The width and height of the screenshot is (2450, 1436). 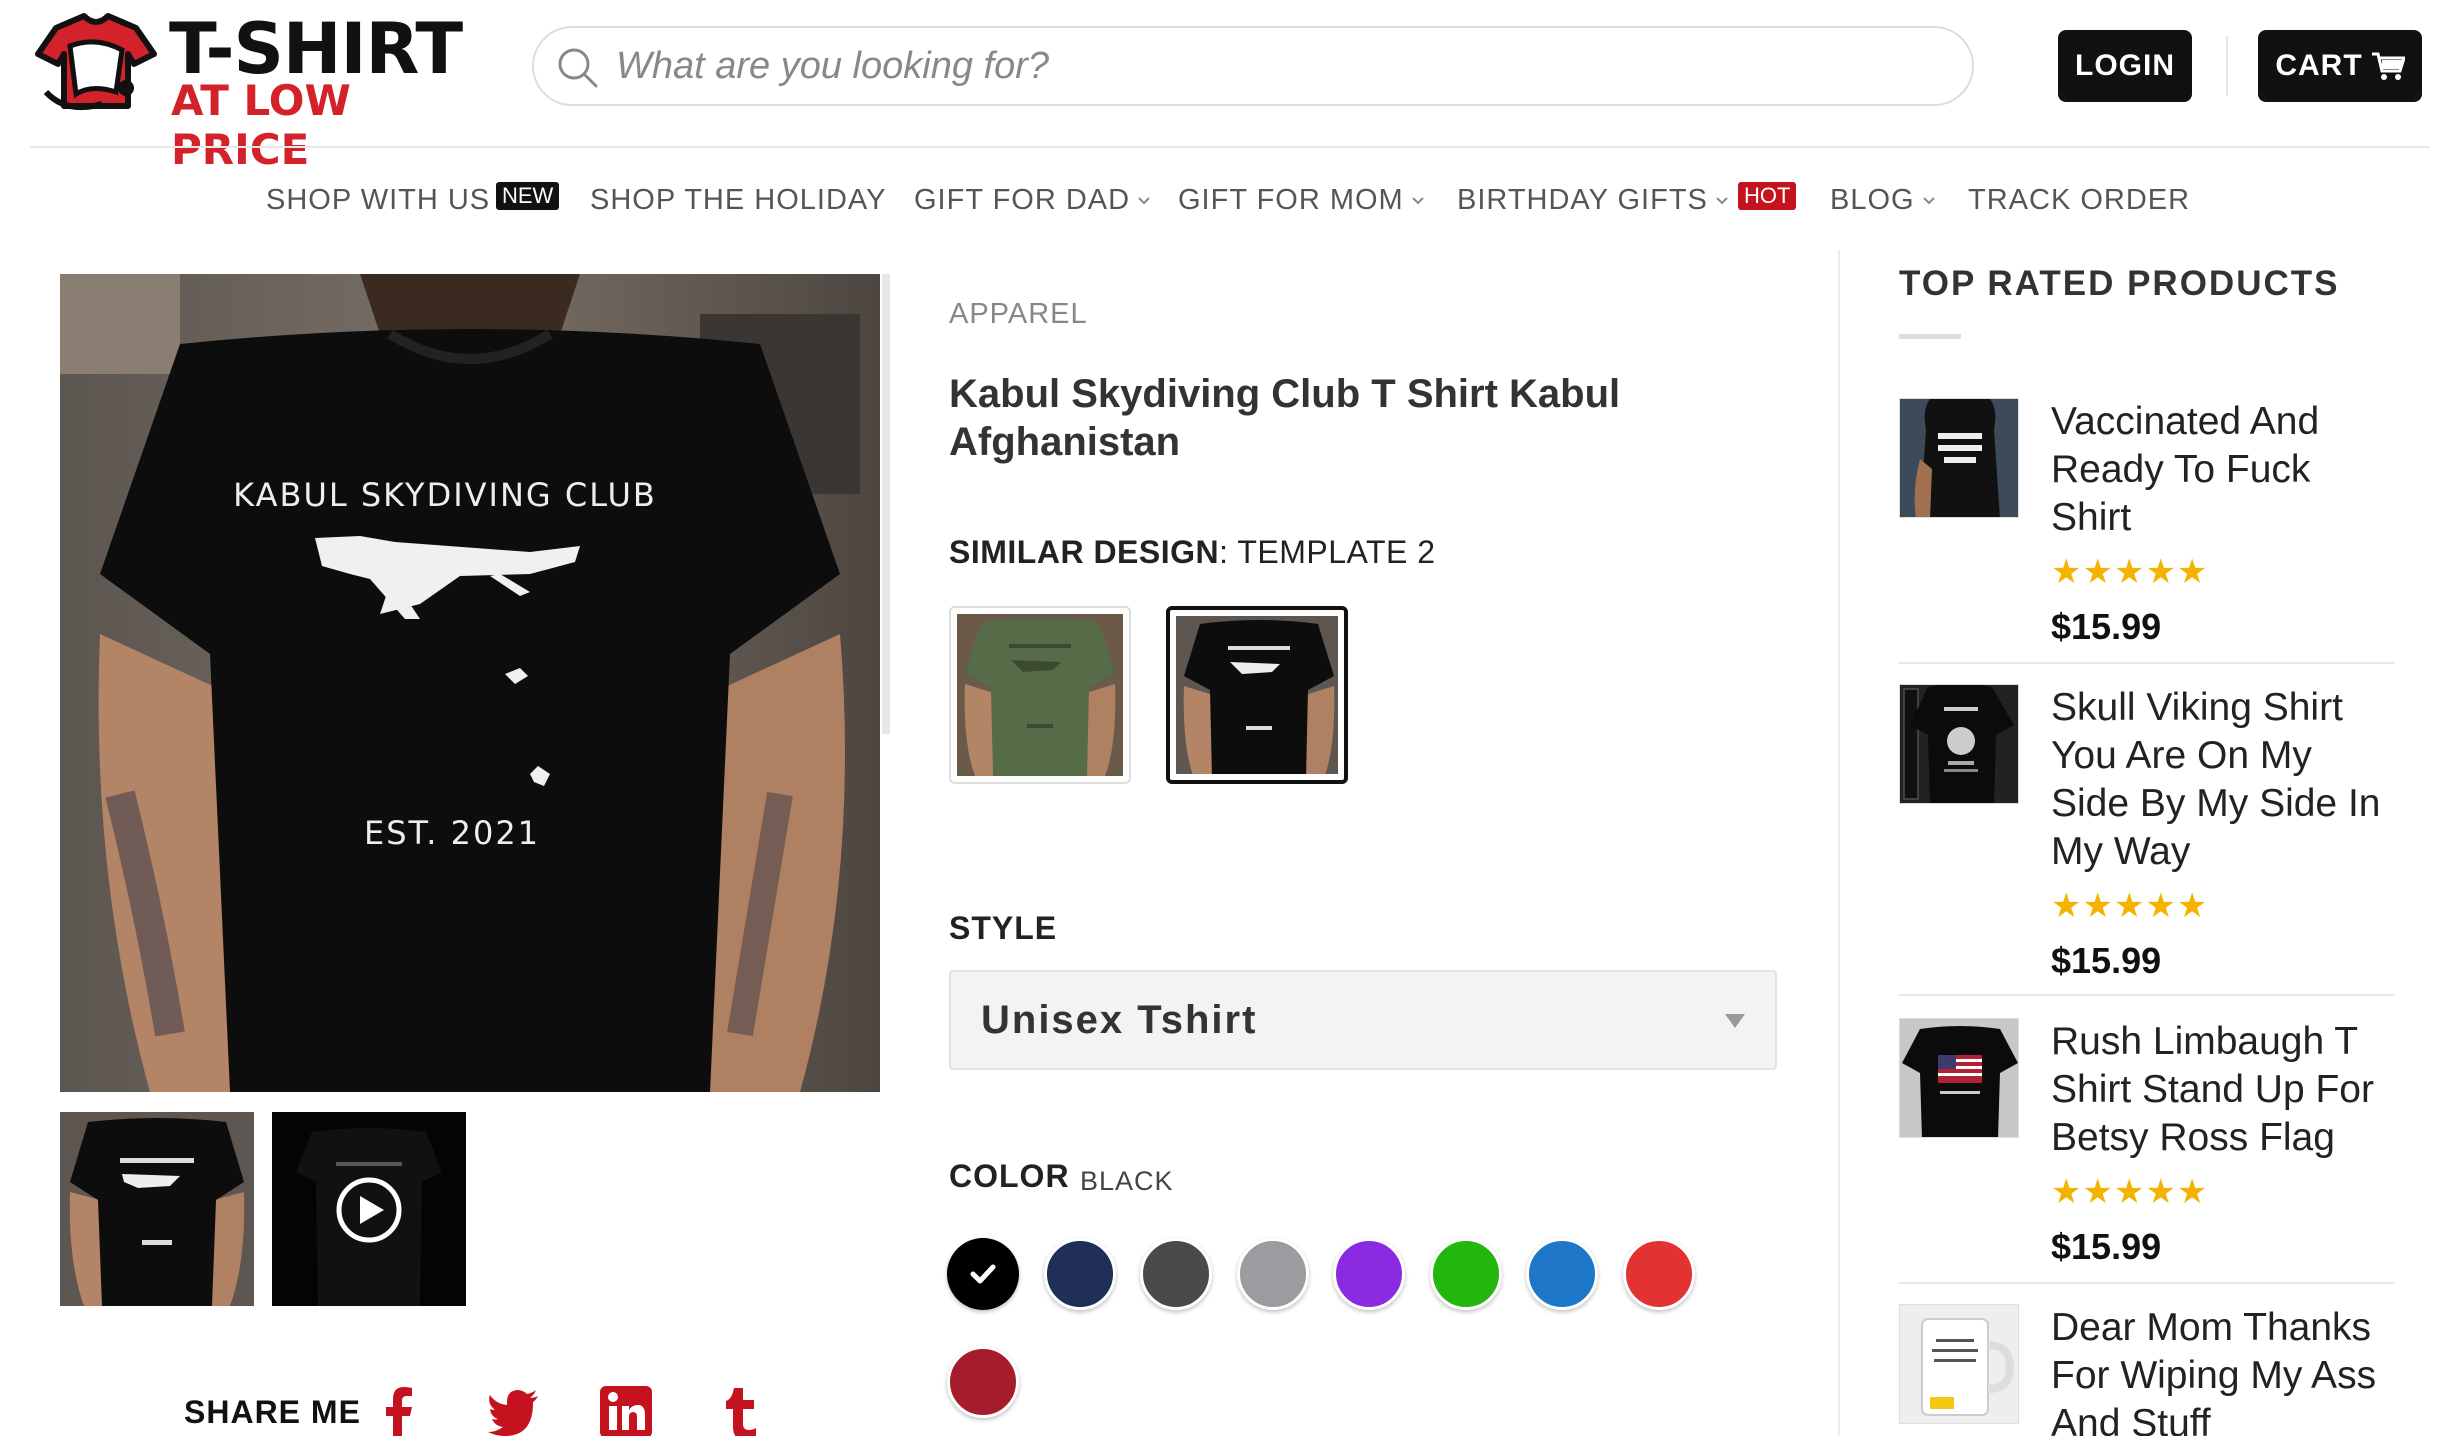 I want to click on search-input, so click(x=1276, y=66).